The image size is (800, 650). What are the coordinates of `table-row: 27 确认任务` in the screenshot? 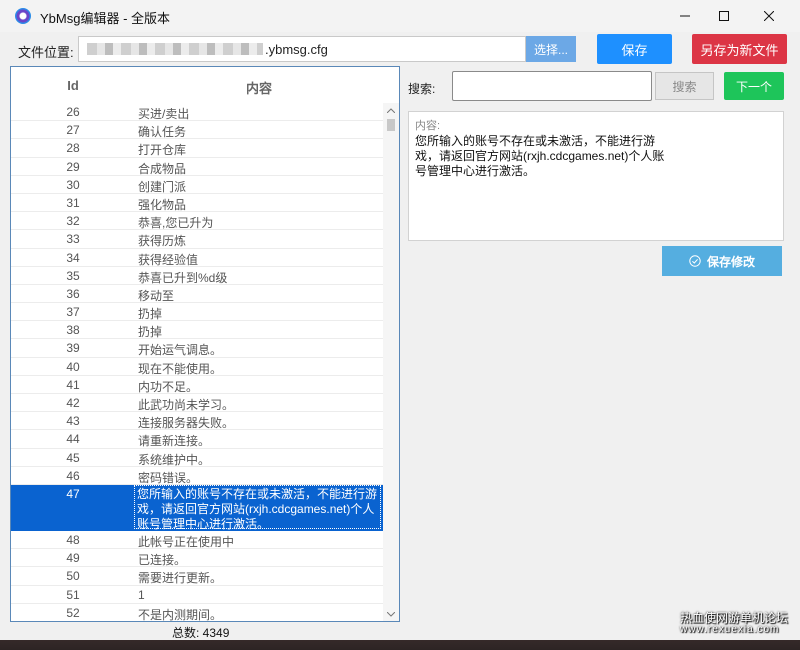 It's located at (197, 130).